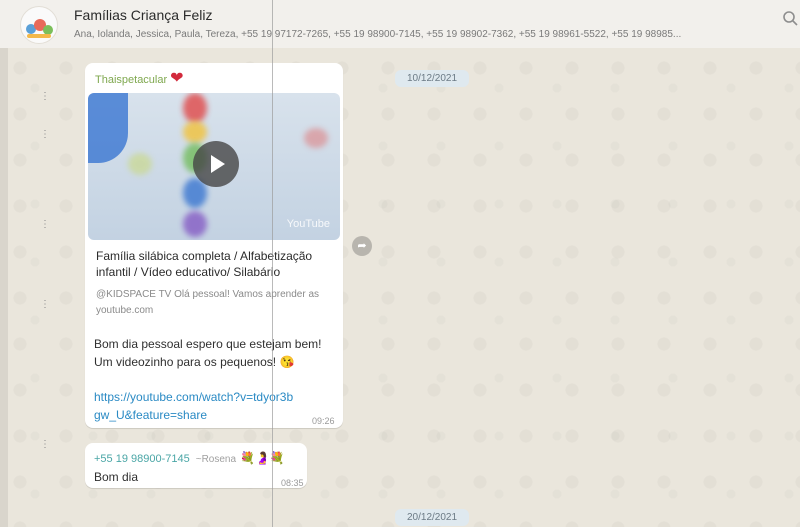  What do you see at coordinates (272, 263) in the screenshot?
I see `scan-fold-line` at bounding box center [272, 263].